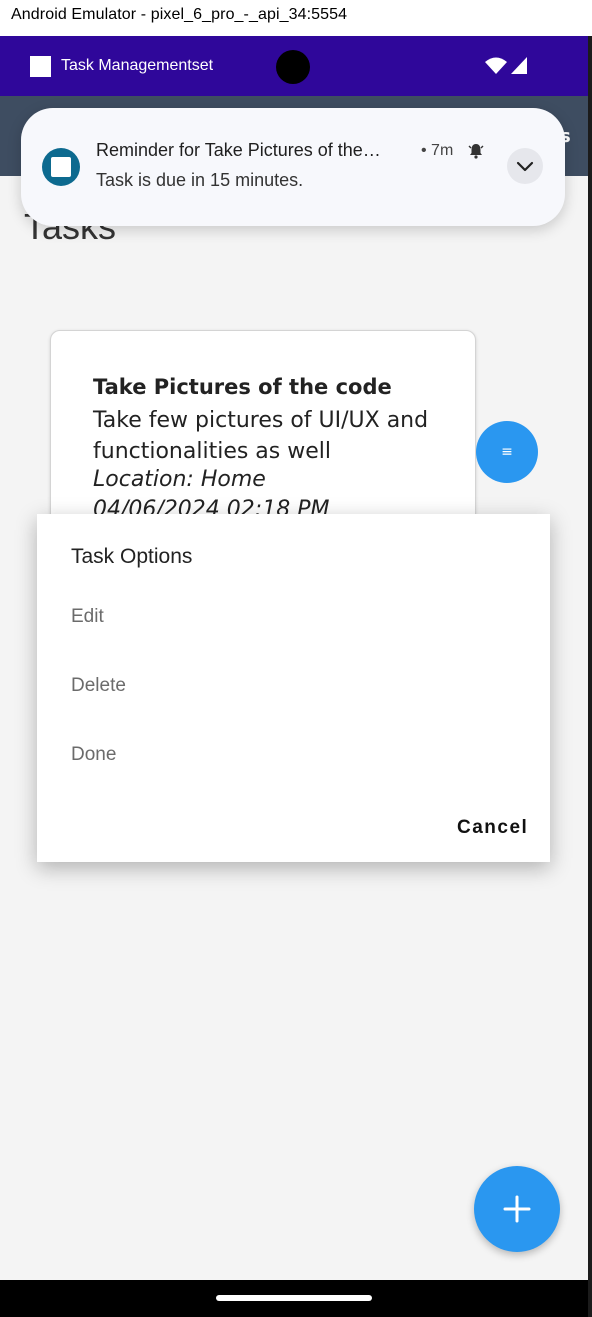 The image size is (592, 1317). I want to click on notification-time: • 7m, so click(437, 150).